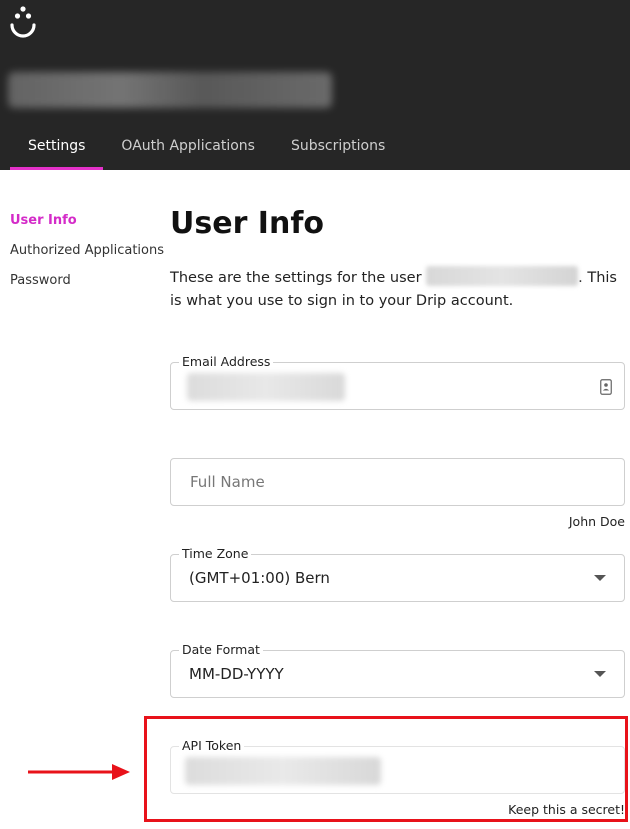 The height and width of the screenshot is (829, 630). Describe the element at coordinates (57, 150) in the screenshot. I see `tab-settings: Settings` at that location.